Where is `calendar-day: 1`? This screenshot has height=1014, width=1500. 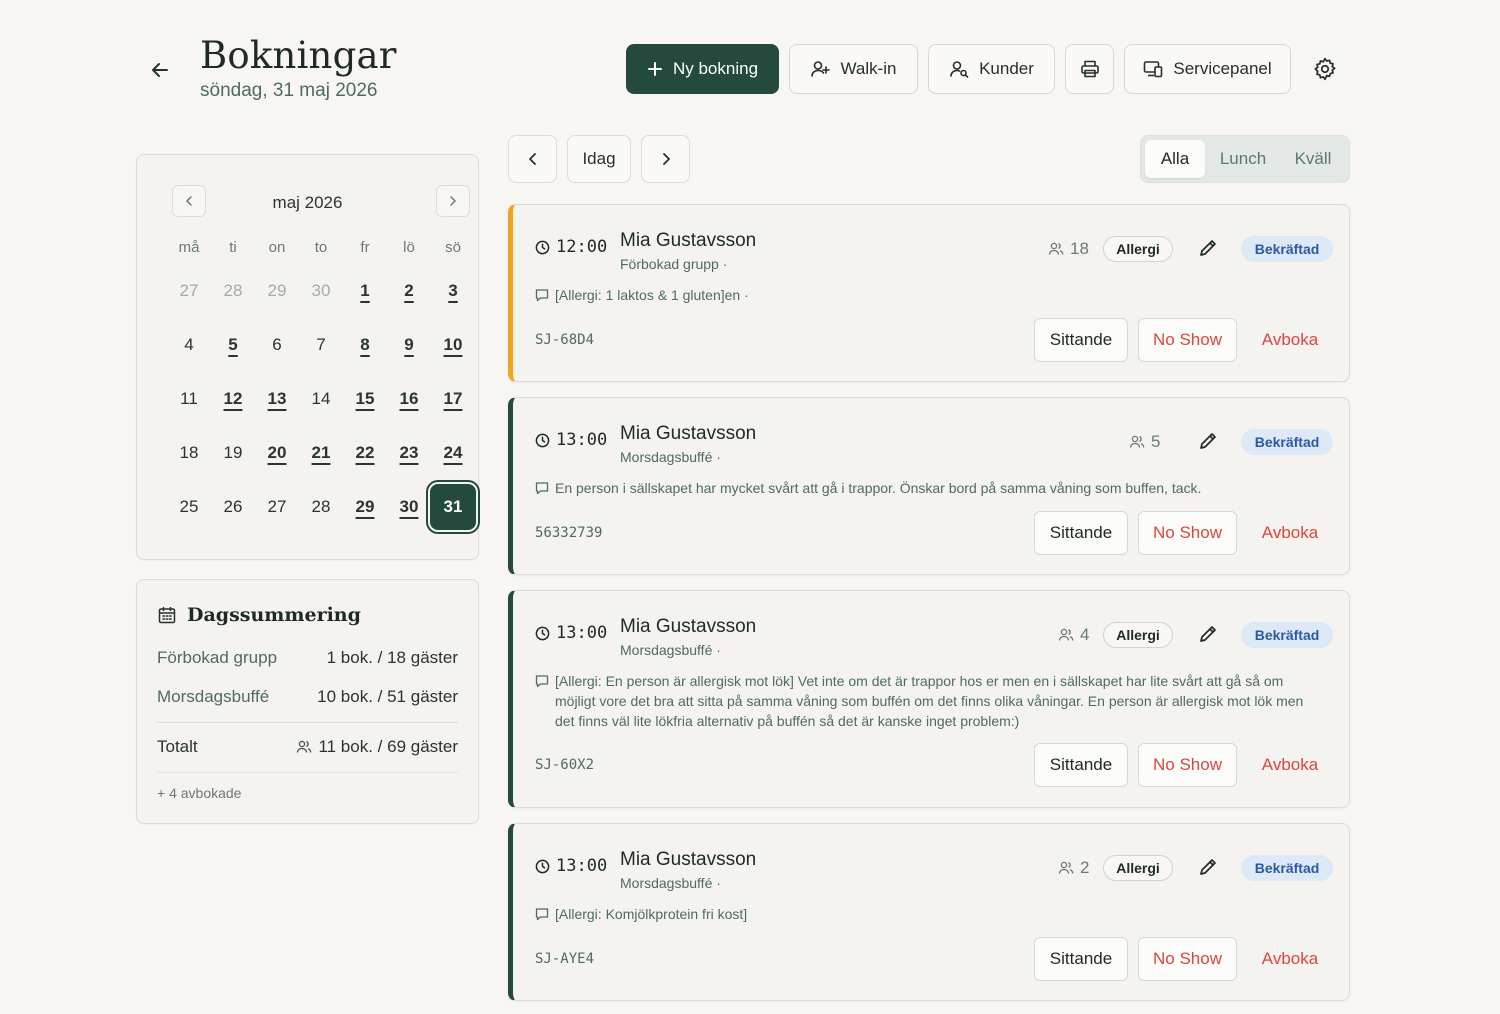 calendar-day: 1 is located at coordinates (365, 291).